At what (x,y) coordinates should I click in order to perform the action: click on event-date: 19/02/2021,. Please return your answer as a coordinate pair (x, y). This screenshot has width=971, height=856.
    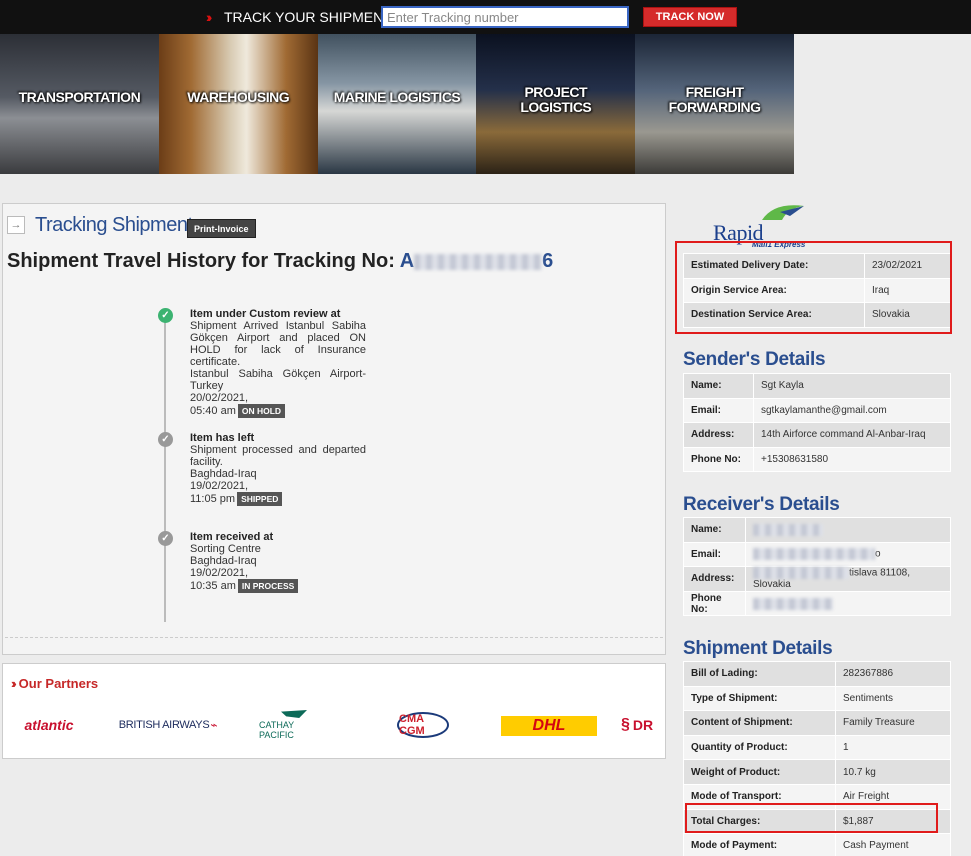
    Looking at the image, I should click on (219, 573).